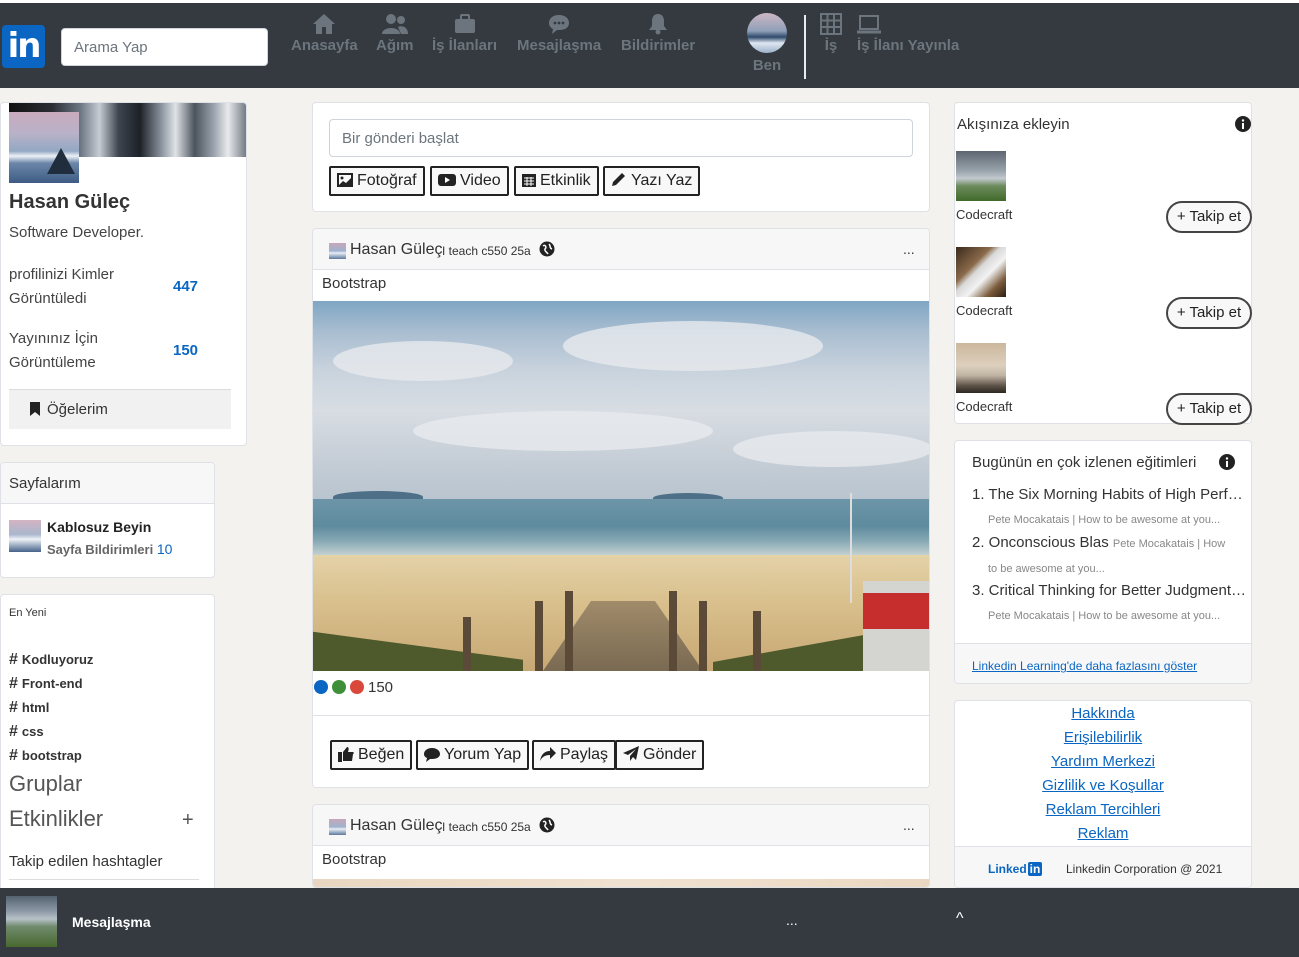  Describe the element at coordinates (51, 755) in the screenshot. I see `hashtag-label: bootstrap` at that location.